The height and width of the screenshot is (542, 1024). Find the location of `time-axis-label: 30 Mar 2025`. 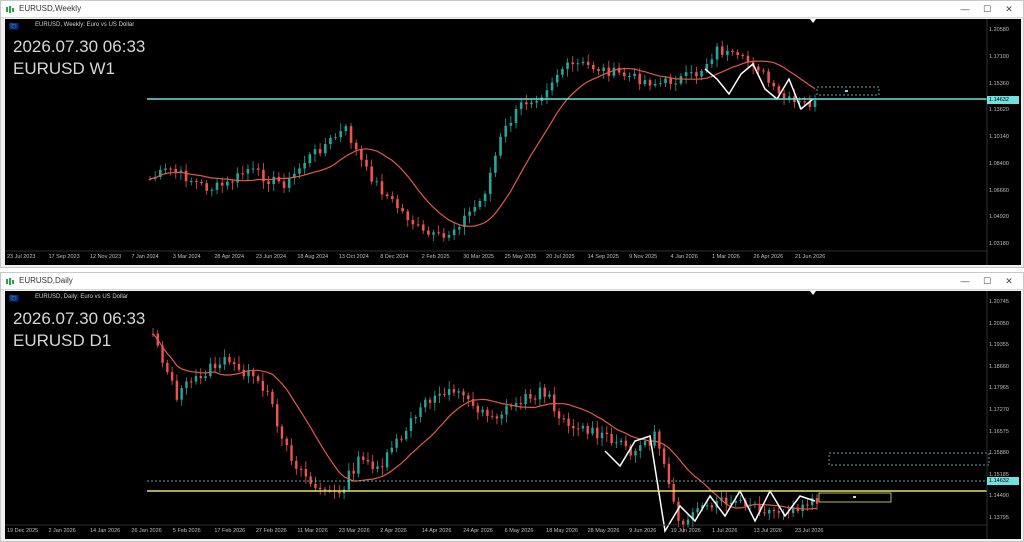

time-axis-label: 30 Mar 2025 is located at coordinates (479, 257).